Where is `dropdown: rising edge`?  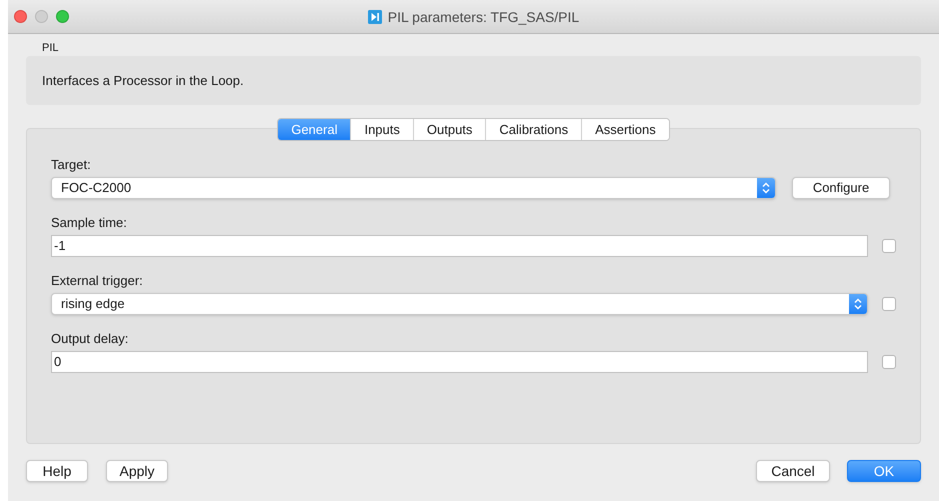
dropdown: rising edge is located at coordinates (459, 304).